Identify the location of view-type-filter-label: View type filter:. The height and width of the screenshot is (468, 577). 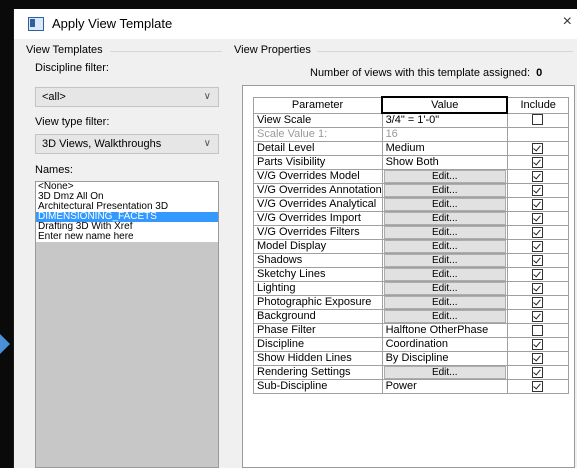
(72, 122).